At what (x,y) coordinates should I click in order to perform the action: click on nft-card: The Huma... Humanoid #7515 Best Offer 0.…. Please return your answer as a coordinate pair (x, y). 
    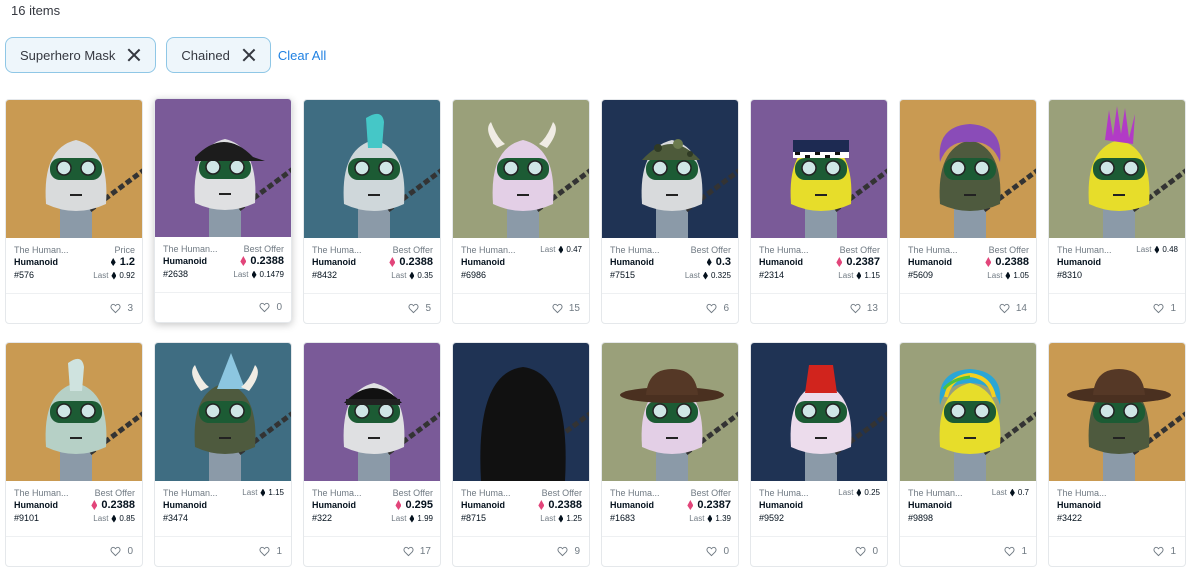
    Looking at the image, I should click on (670, 211).